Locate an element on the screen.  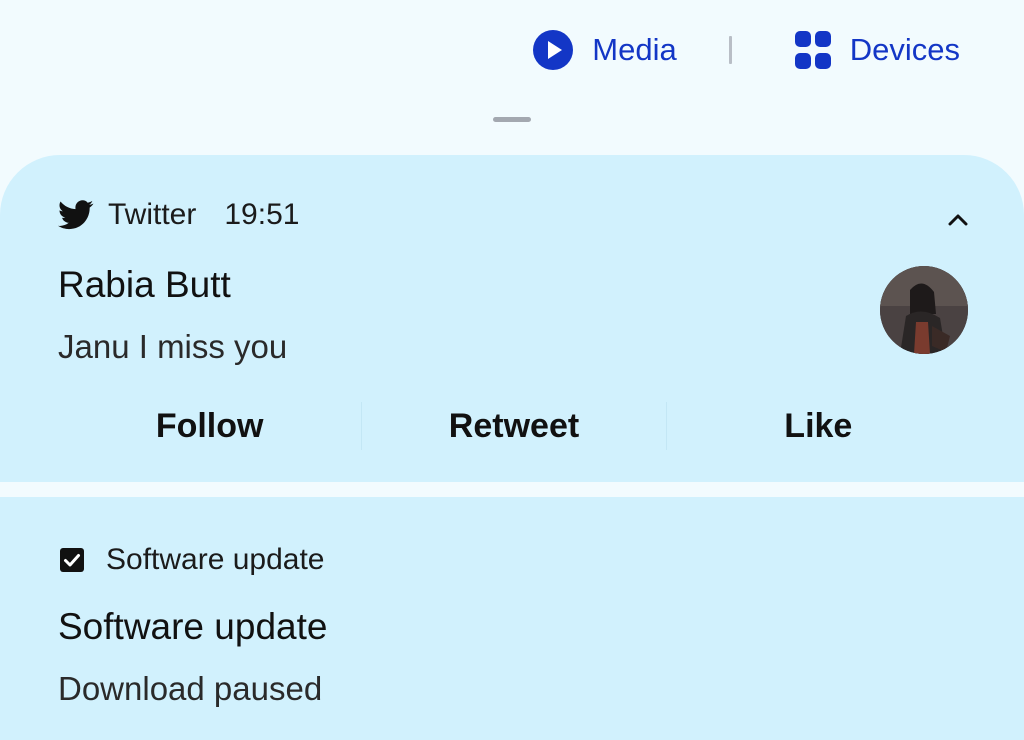
devices-button: Devices is located at coordinates (877, 50).